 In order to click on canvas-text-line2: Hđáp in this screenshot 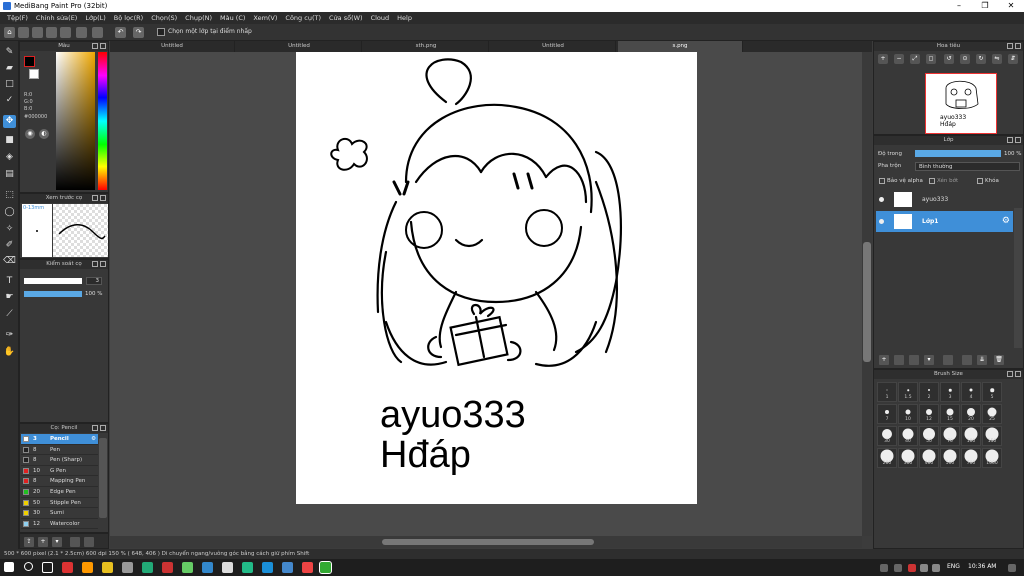, I will do `click(425, 455)`.